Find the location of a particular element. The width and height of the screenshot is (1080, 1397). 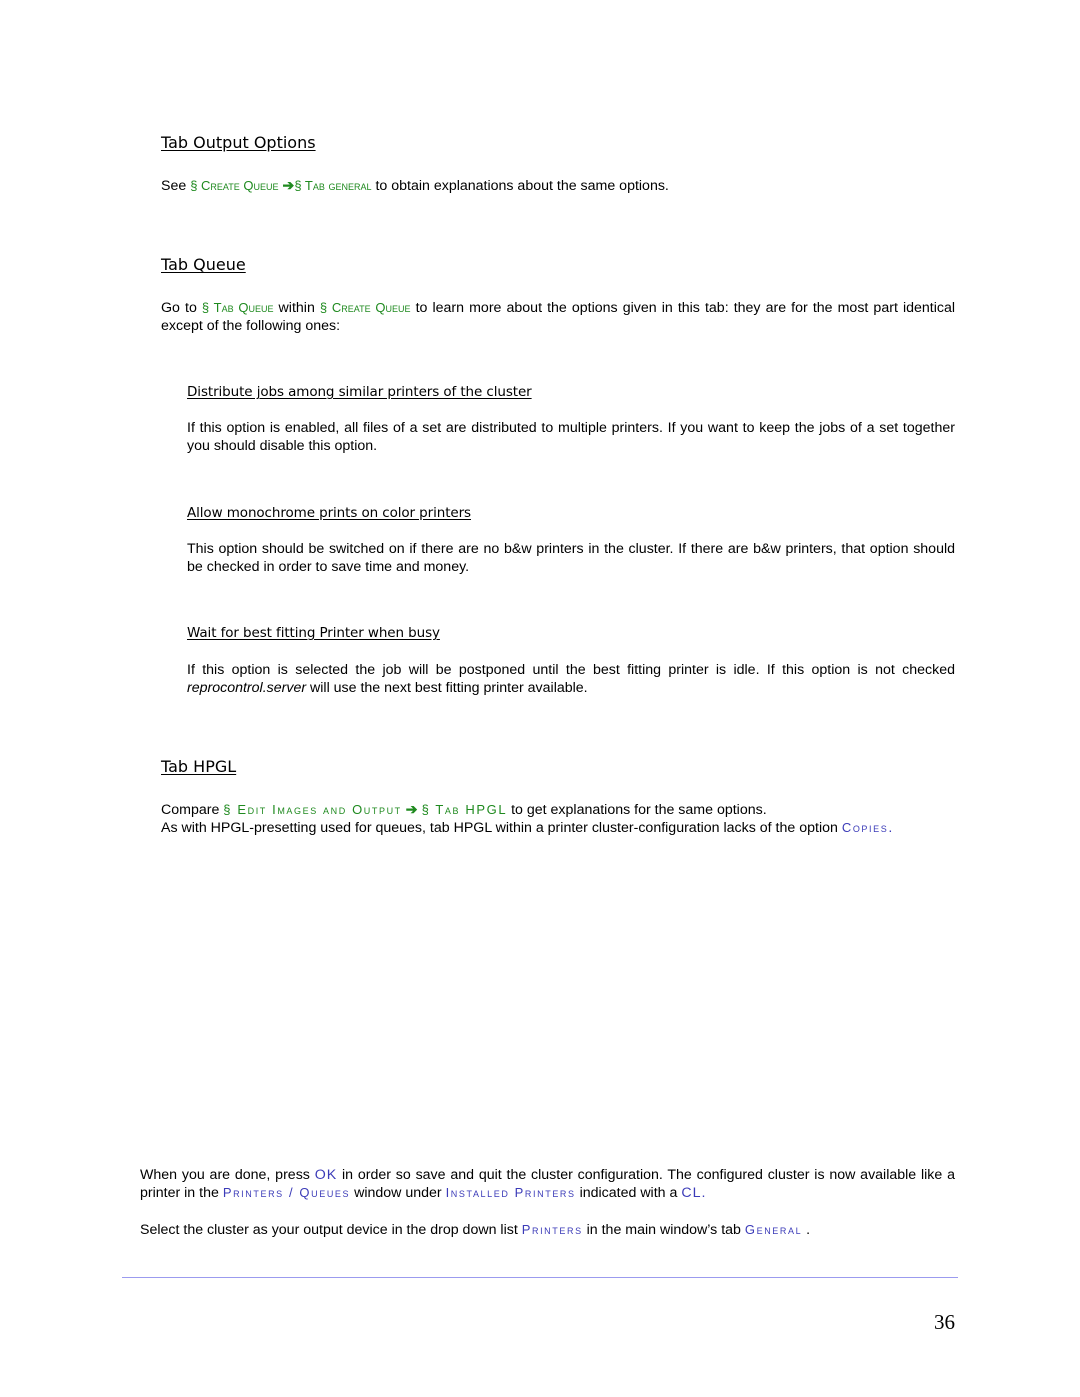

link-tab-hpgl: § Tab HPGL is located at coordinates (465, 809).